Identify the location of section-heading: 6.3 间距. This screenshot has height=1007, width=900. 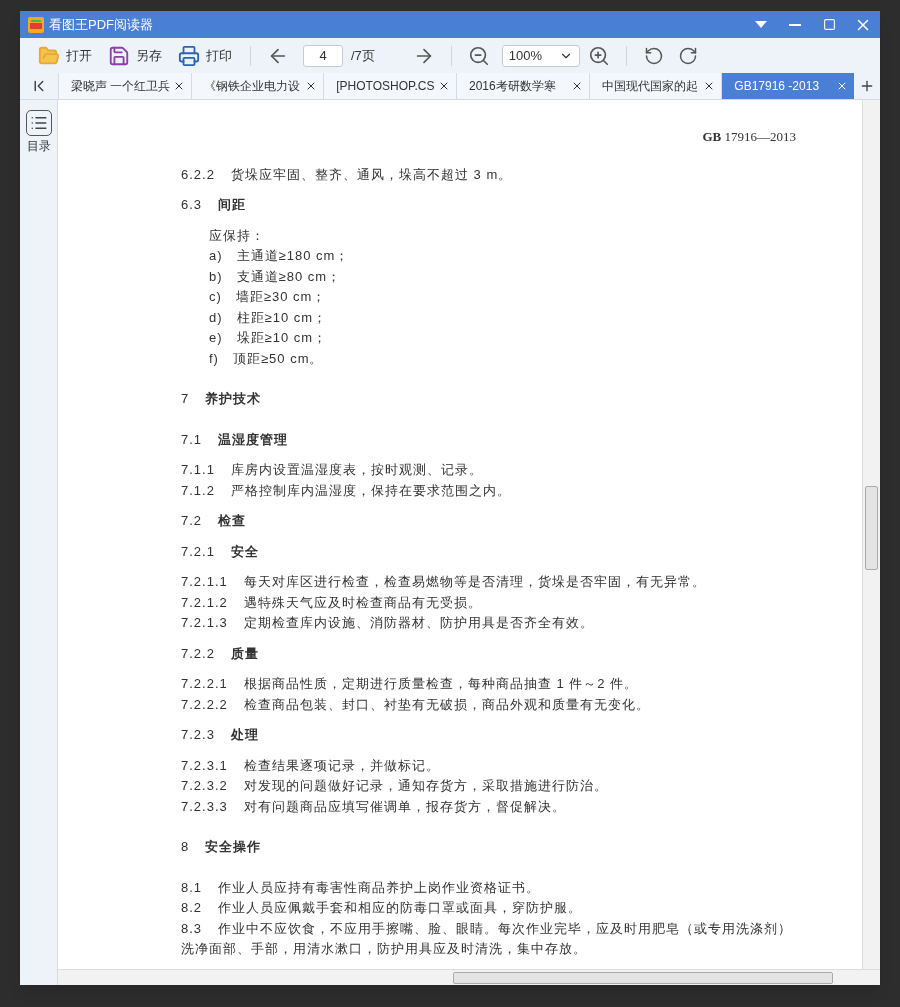
(214, 205).